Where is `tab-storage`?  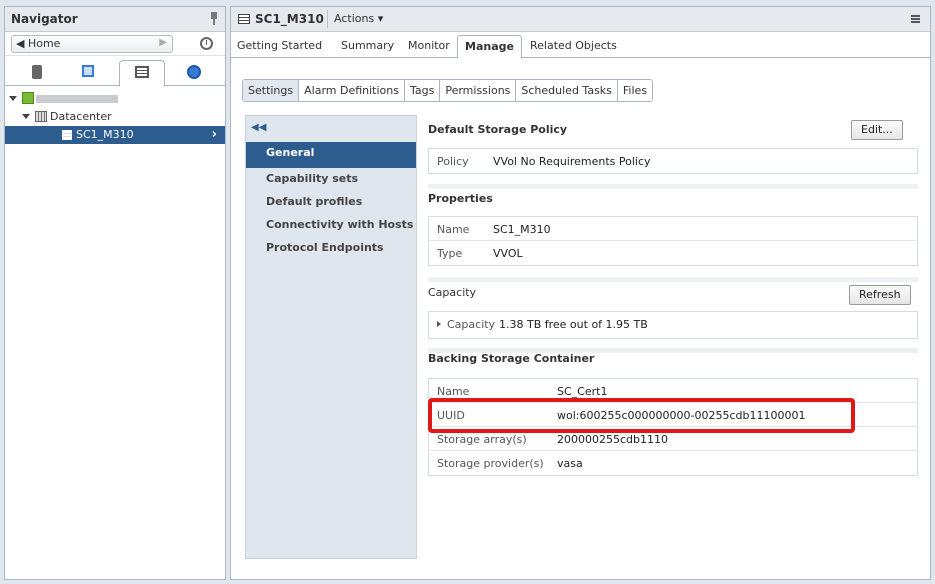
tab-storage is located at coordinates (142, 73).